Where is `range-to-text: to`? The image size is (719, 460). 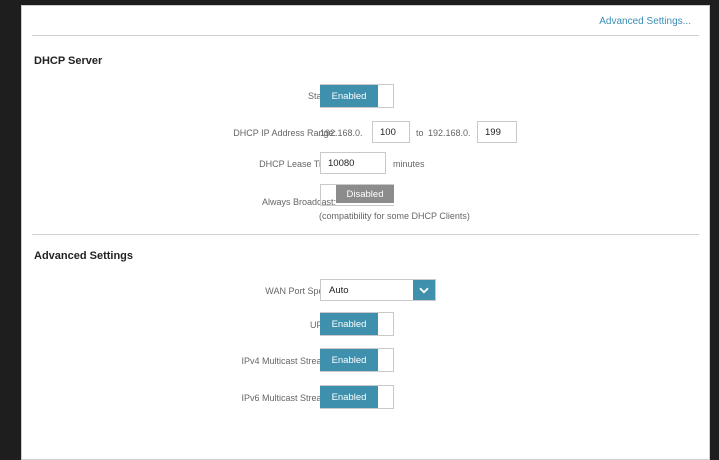 range-to-text: to is located at coordinates (420, 133).